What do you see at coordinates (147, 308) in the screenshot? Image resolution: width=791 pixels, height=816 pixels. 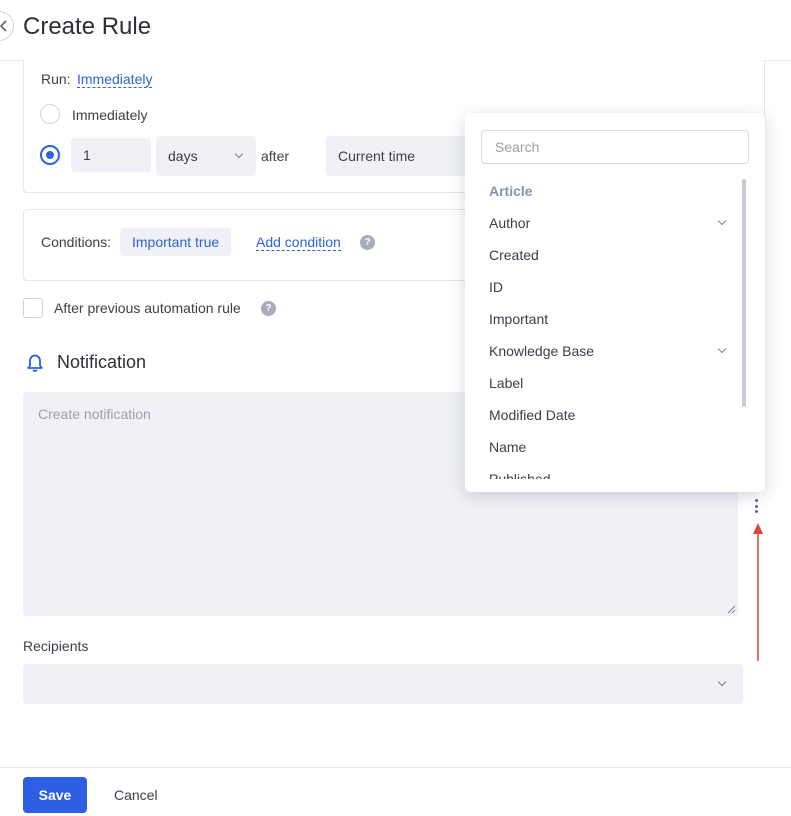 I see `after-previous-label: After previous automation rule` at bounding box center [147, 308].